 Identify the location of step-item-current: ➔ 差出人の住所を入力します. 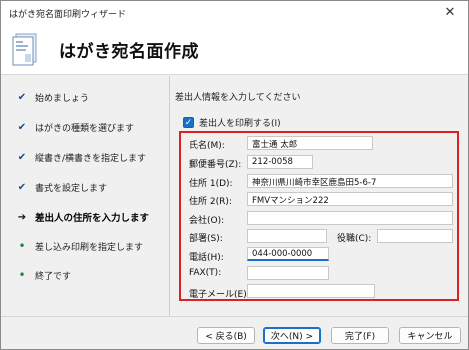
(85, 217).